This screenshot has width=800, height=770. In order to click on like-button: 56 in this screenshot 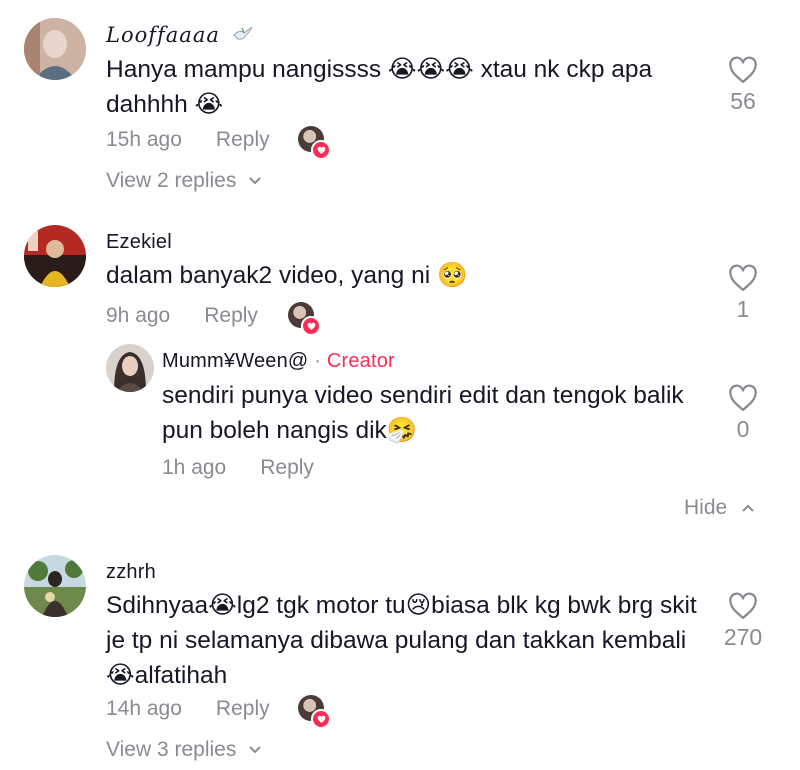, I will do `click(743, 85)`.